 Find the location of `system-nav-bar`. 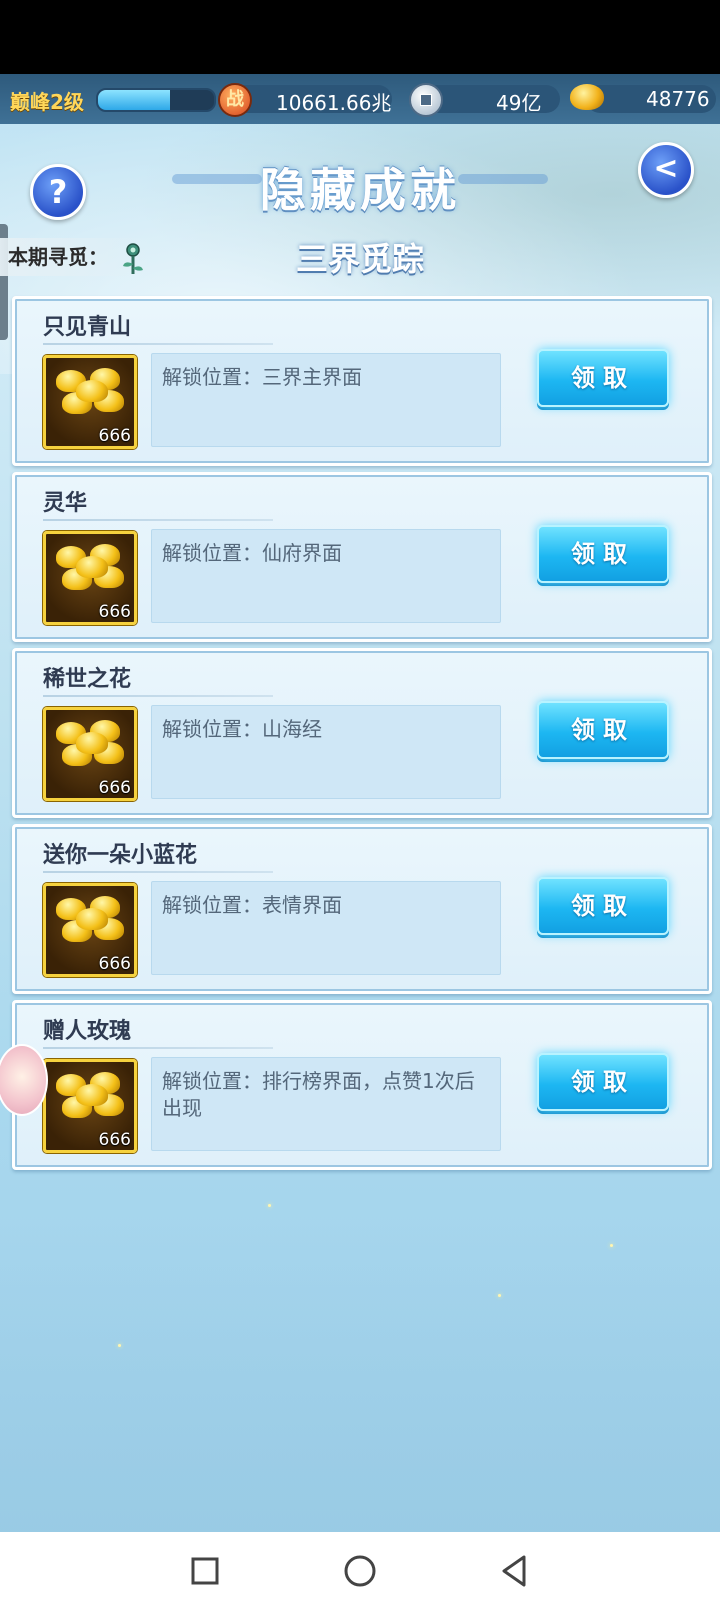

system-nav-bar is located at coordinates (360, 1570).